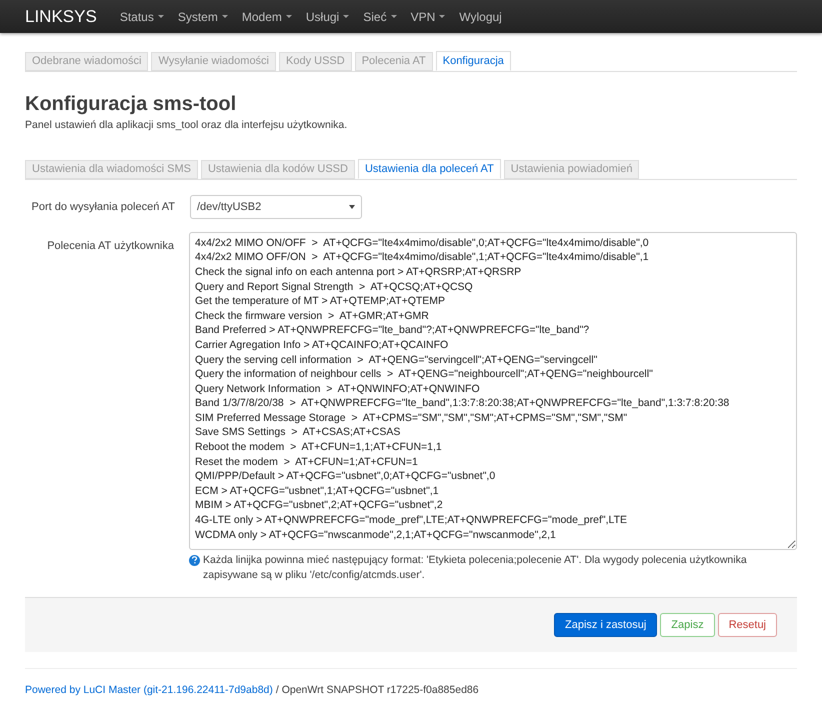  I want to click on luci-link: Powered by LuCI Master (git-21.196.22411-7d9ab8d), so click(149, 690).